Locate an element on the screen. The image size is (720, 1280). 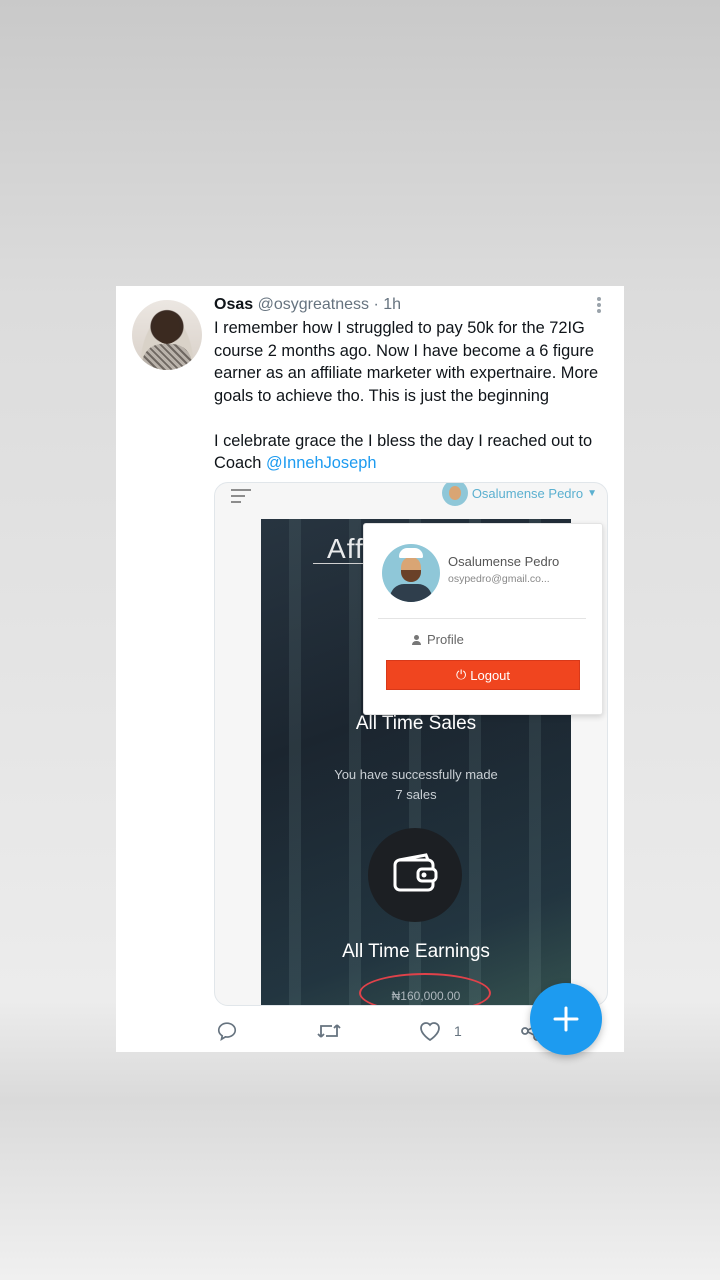
user-icon is located at coordinates (416, 639).